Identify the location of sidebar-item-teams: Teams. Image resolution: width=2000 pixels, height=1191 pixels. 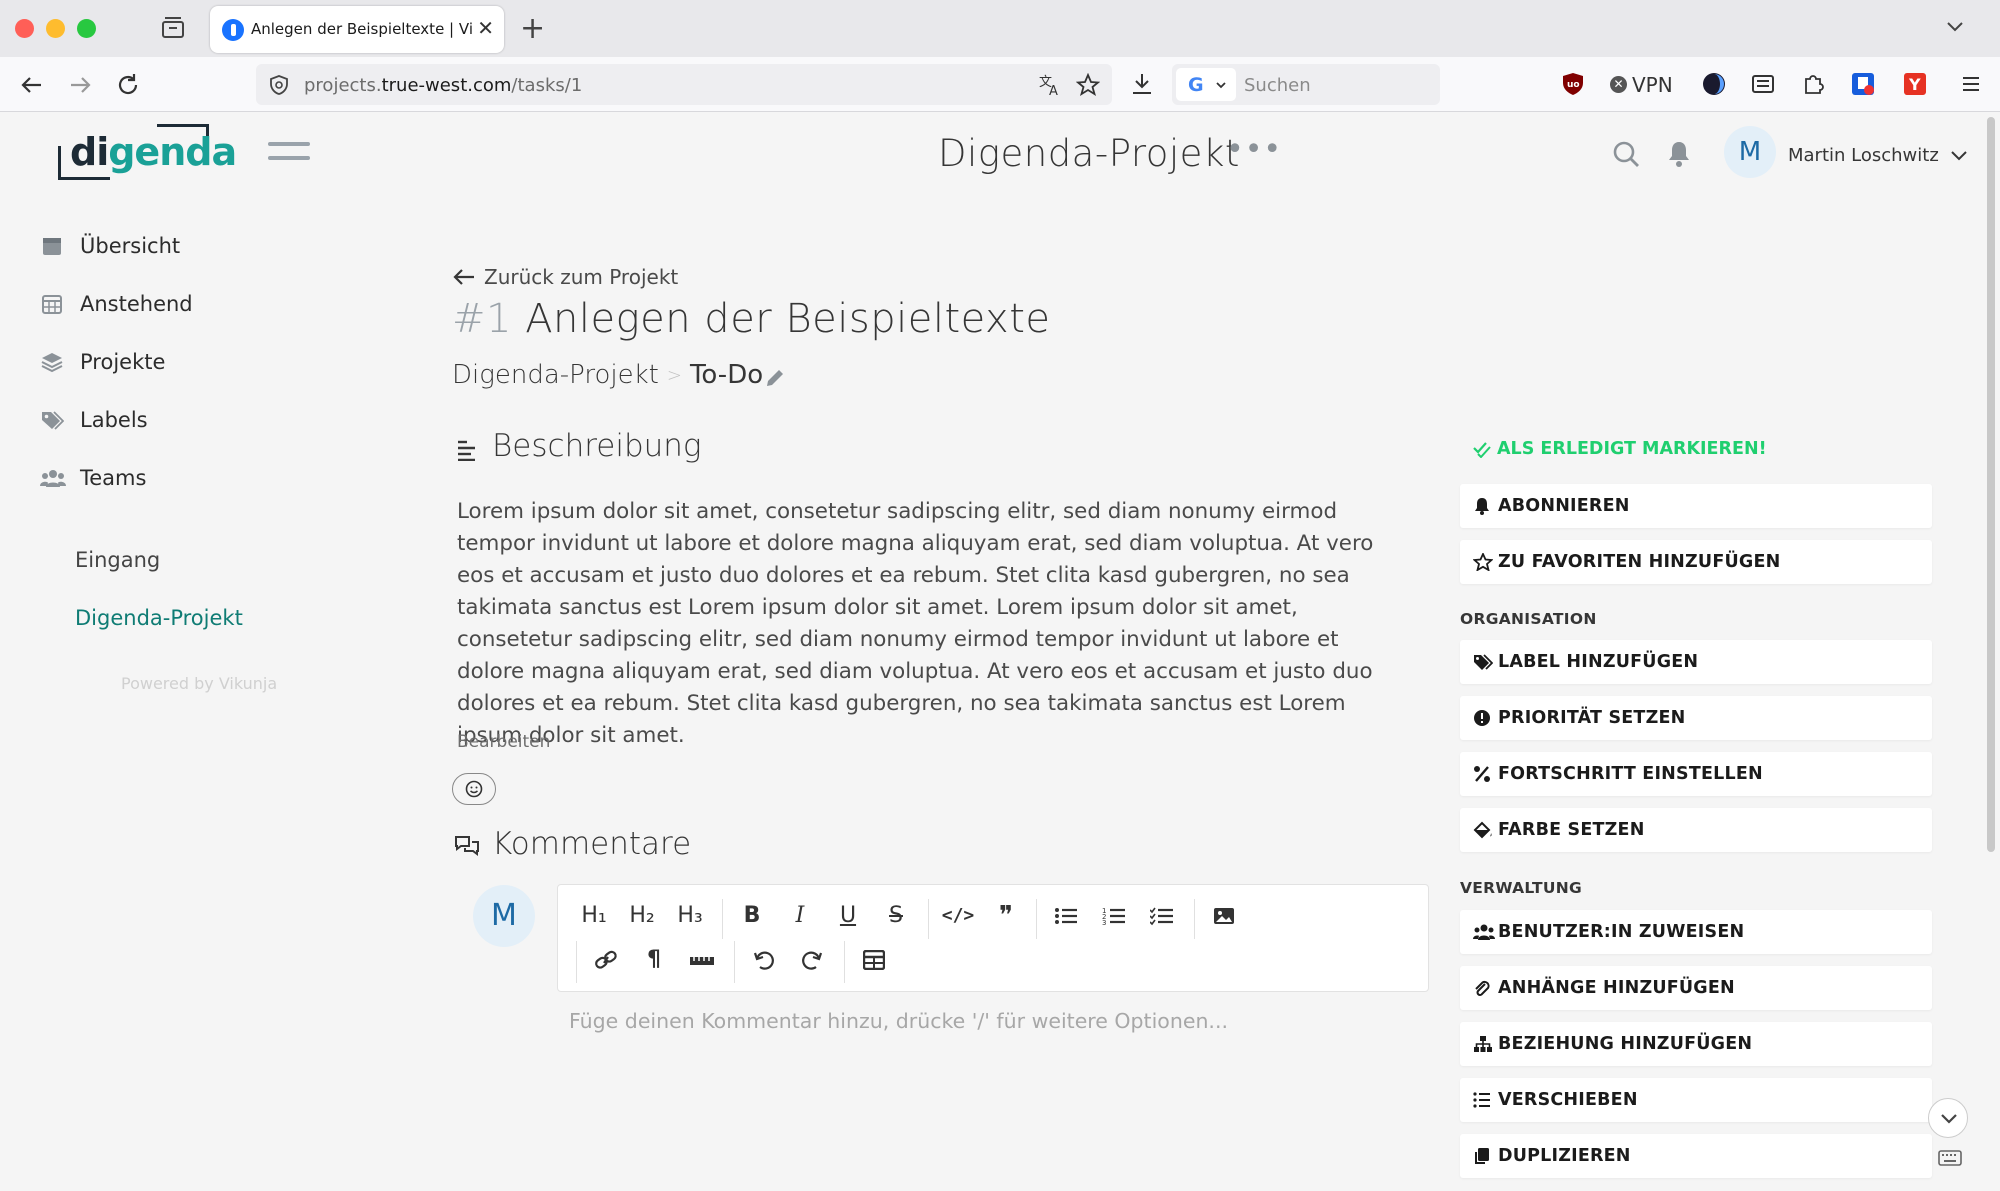
(190, 479).